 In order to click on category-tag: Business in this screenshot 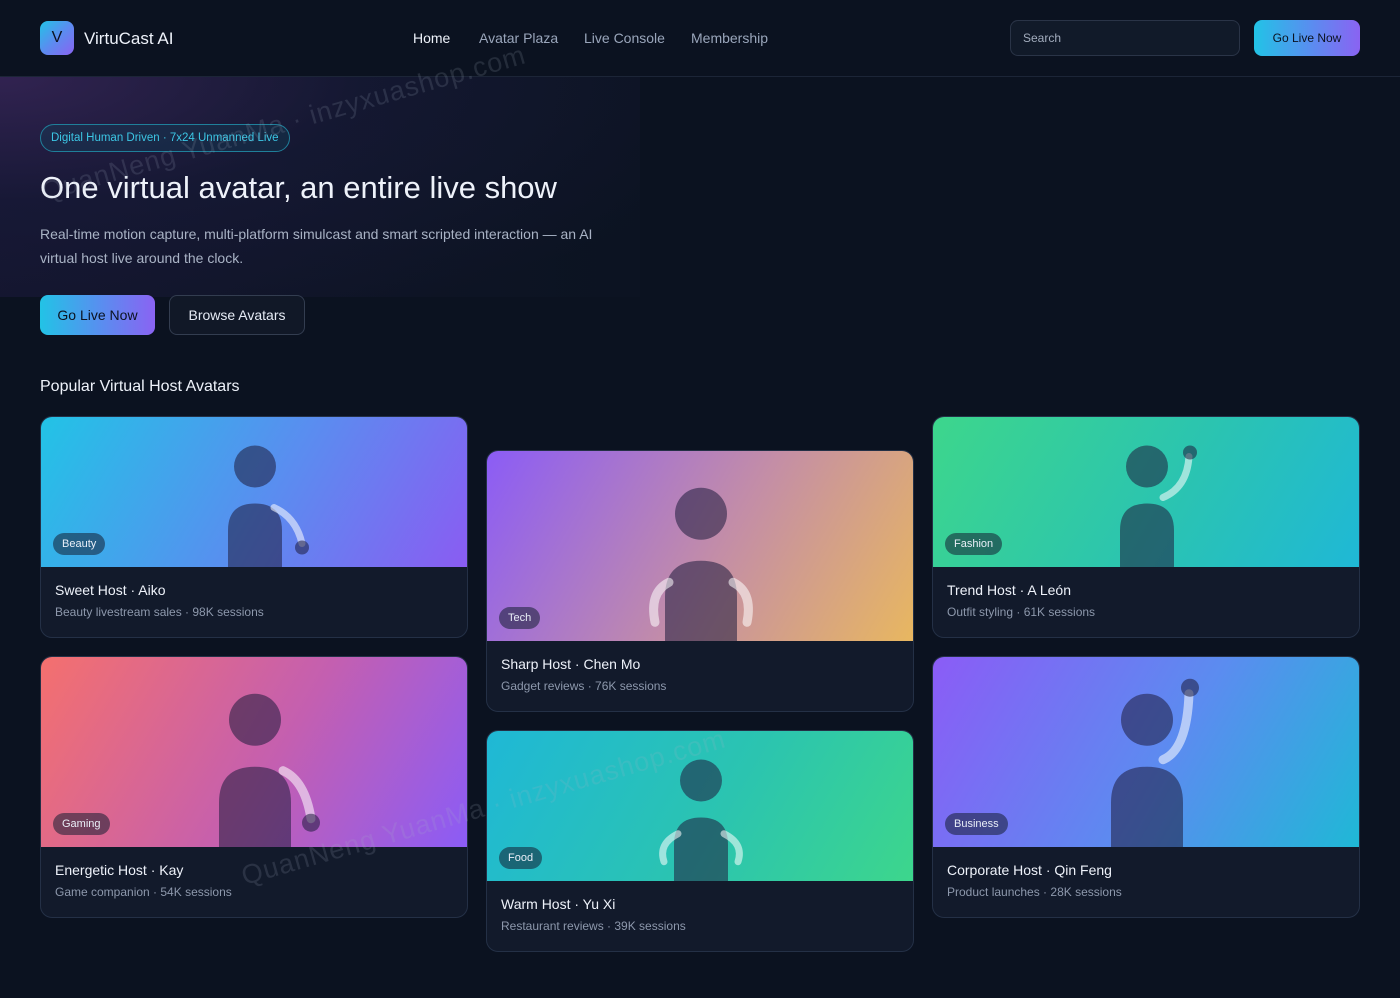, I will do `click(976, 824)`.